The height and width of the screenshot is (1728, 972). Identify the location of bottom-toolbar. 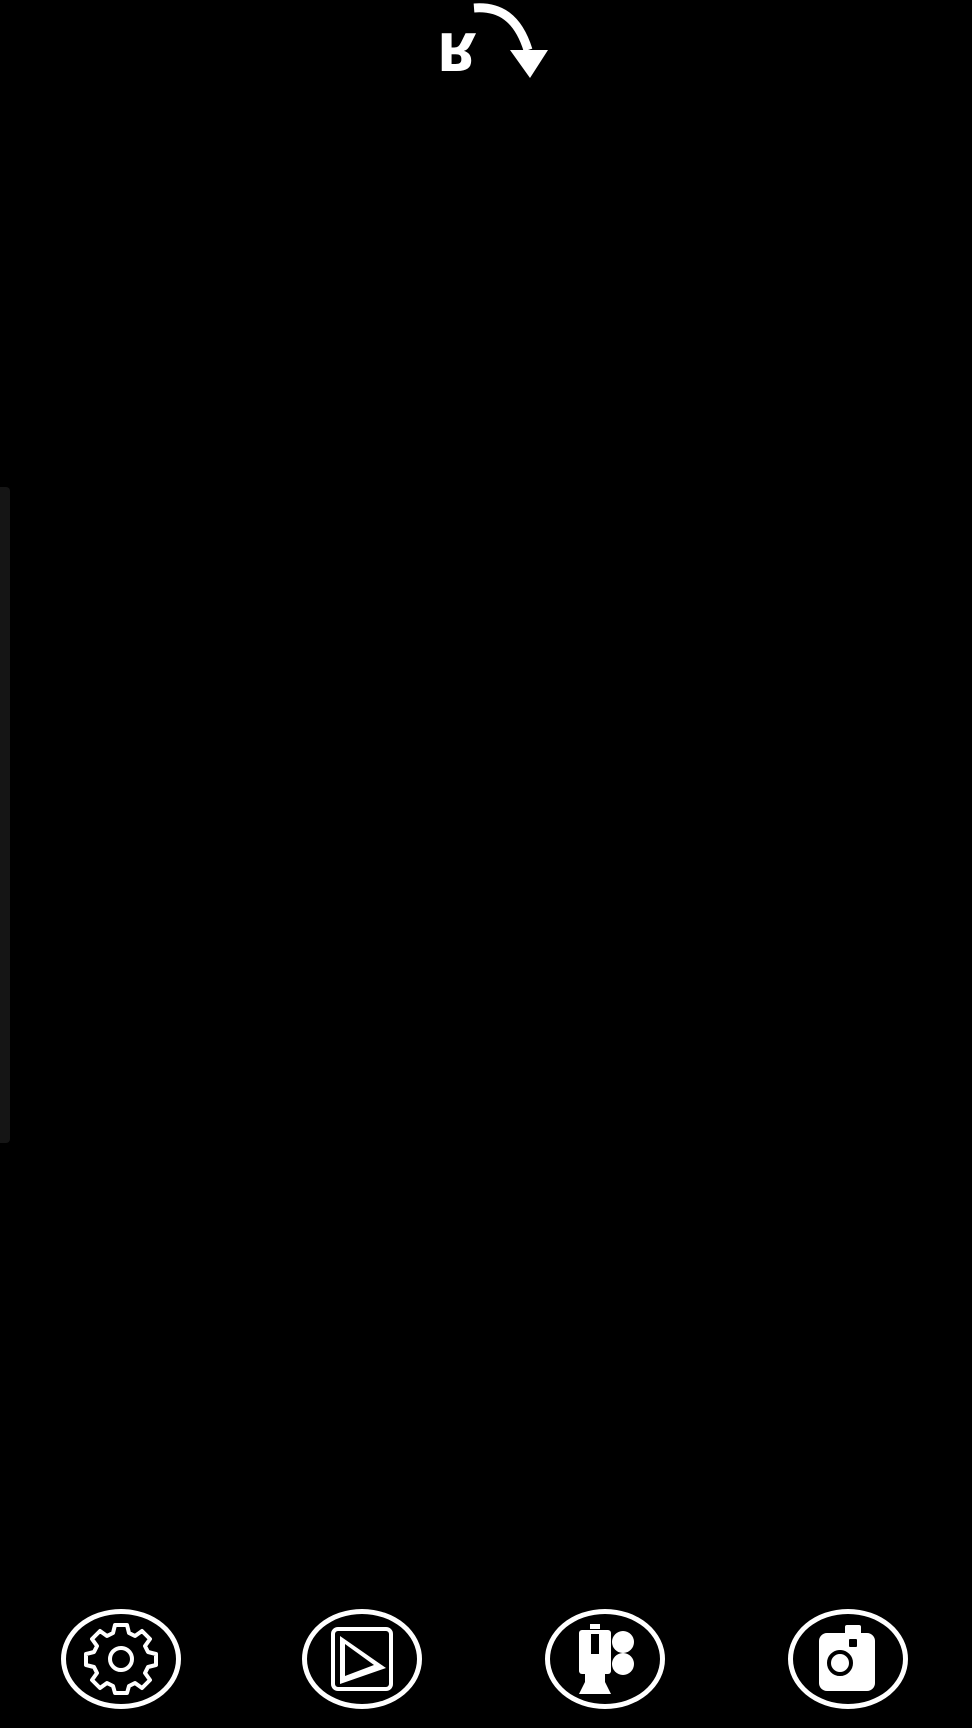
(486, 1666).